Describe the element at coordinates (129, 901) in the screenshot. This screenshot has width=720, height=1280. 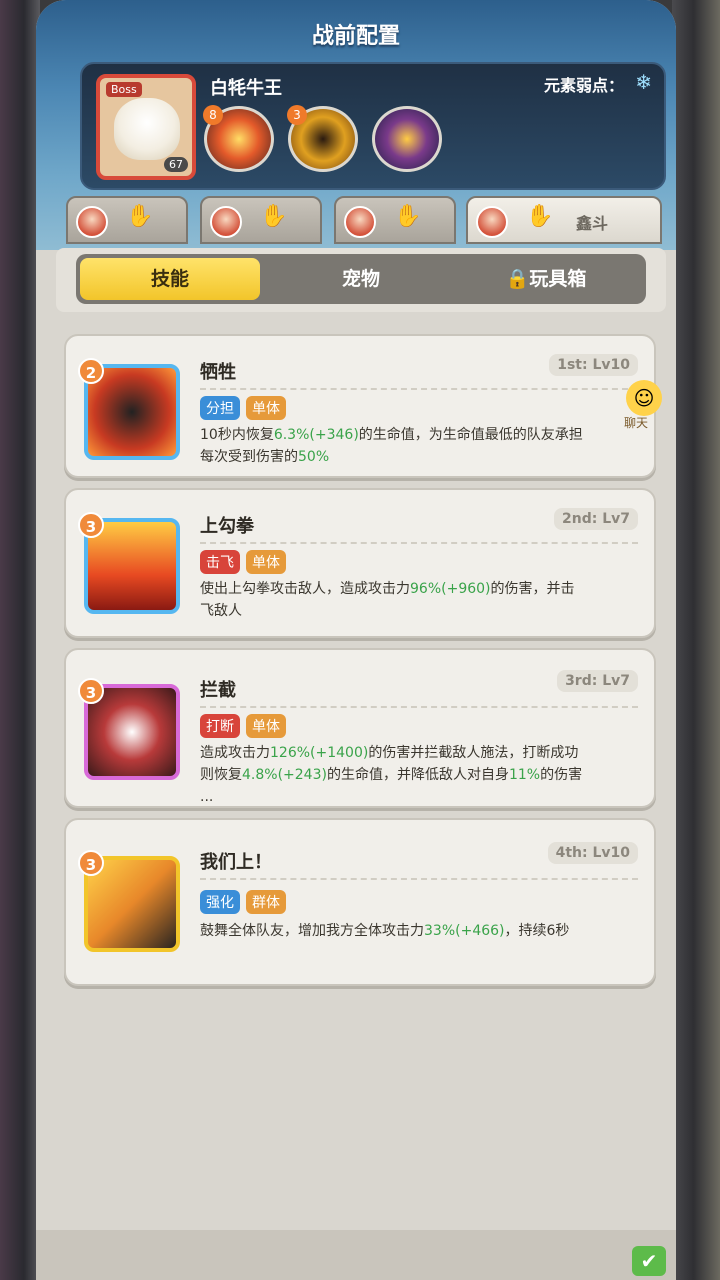
I see `charge-skill-icon: 3` at that location.